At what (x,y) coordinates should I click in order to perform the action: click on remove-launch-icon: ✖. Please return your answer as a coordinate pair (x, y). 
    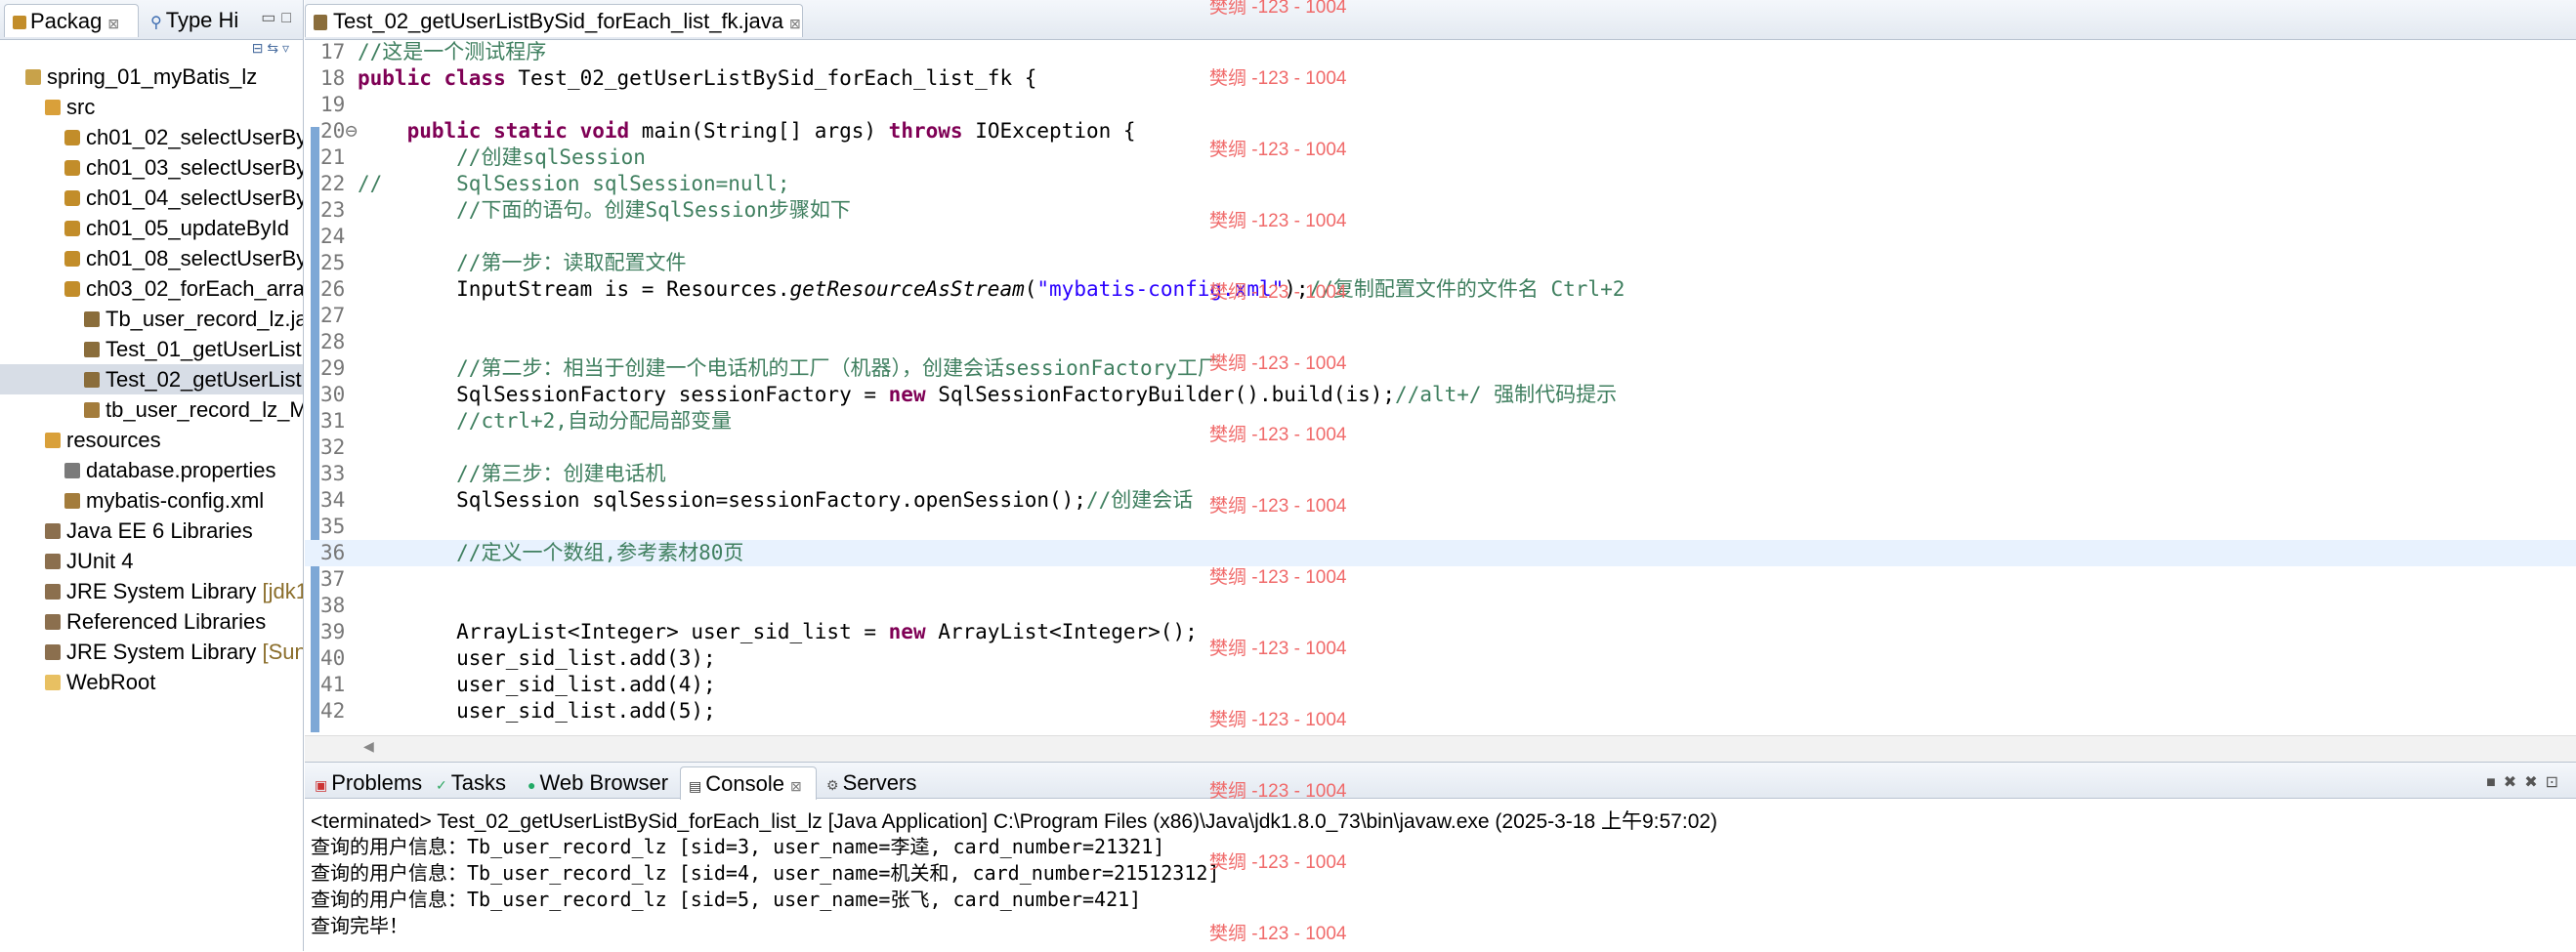
    Looking at the image, I should click on (2514, 782).